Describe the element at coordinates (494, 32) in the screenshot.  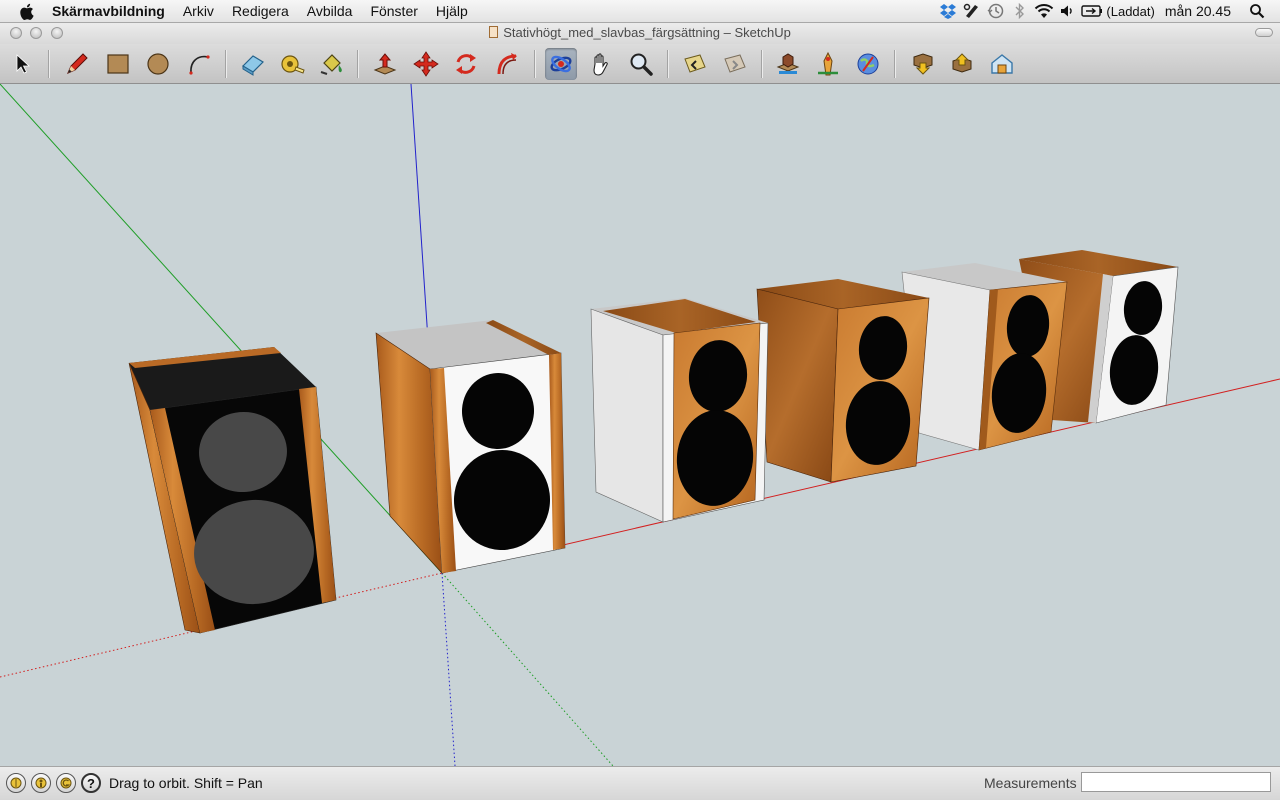
I see `document-icon` at that location.